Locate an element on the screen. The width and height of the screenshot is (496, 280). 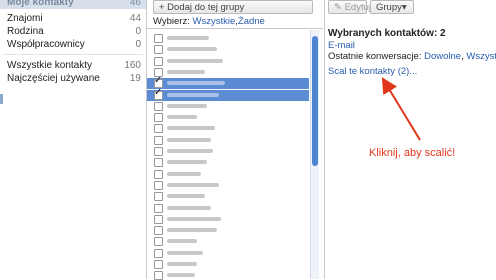
sidebar-item-all-contacts: Wszystkie kontakty 160 is located at coordinates (74, 65).